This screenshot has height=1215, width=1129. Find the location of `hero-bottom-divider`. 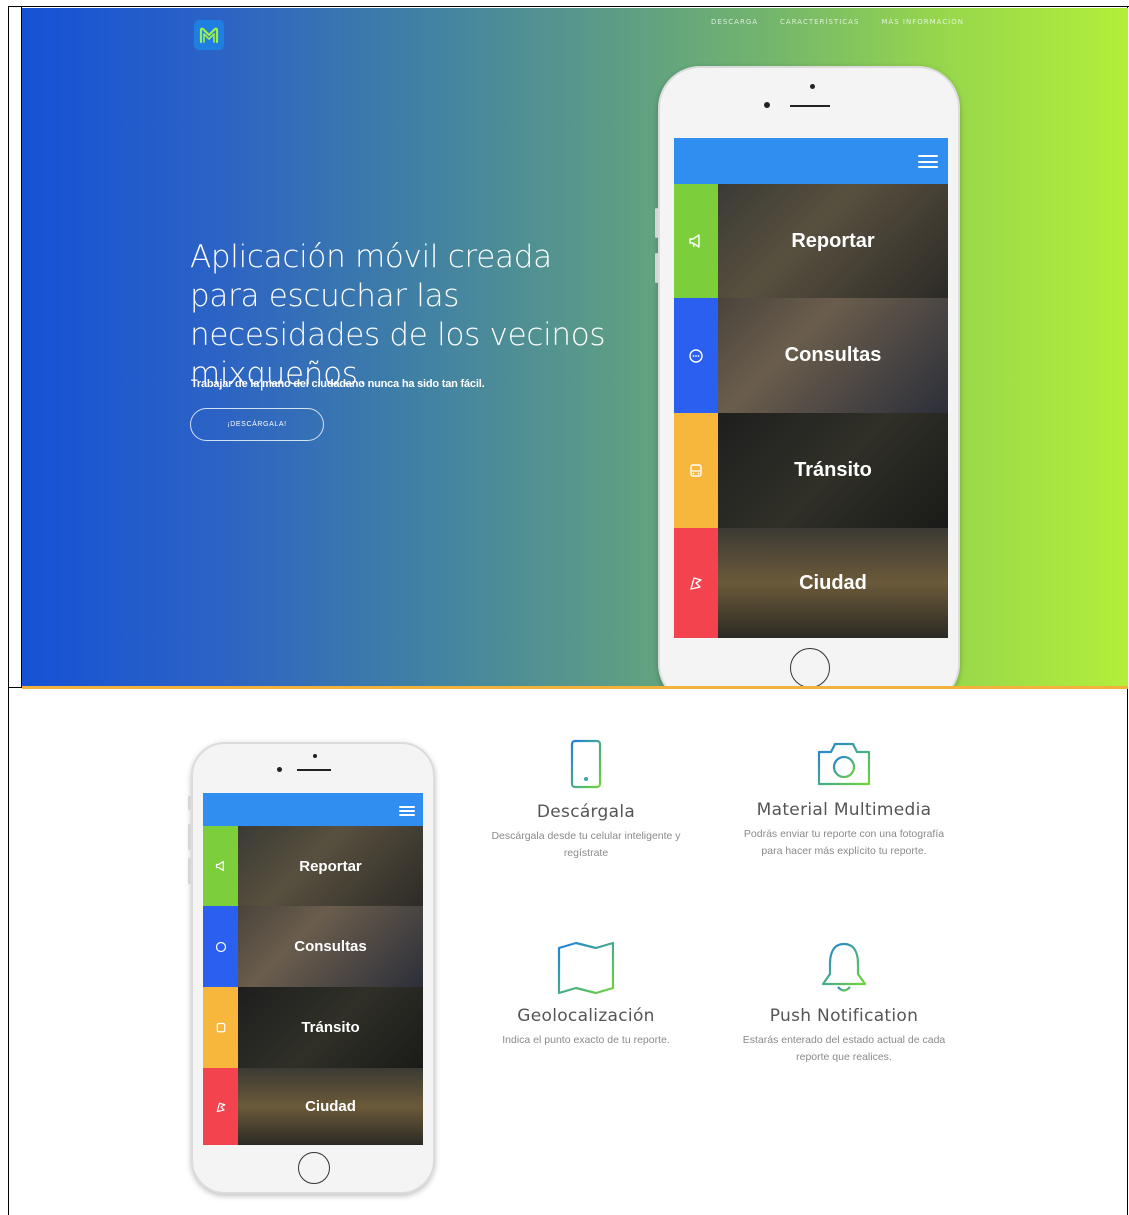

hero-bottom-divider is located at coordinates (575, 687).